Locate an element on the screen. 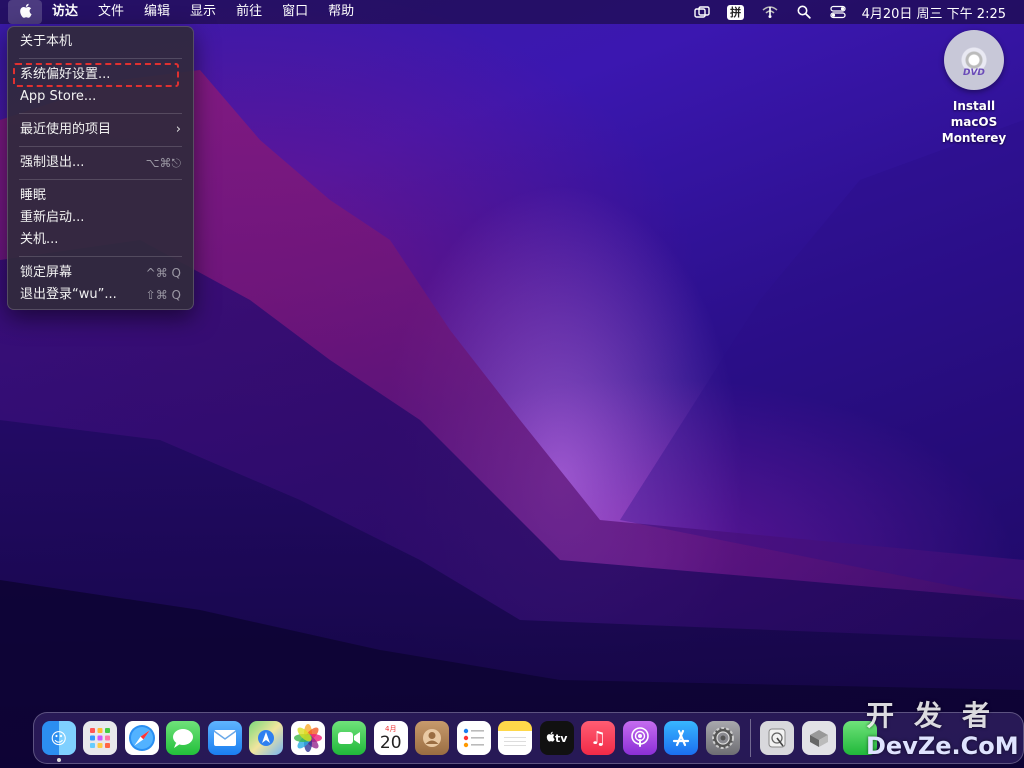 The width and height of the screenshot is (1024, 768). dock-launchpad is located at coordinates (101, 738).